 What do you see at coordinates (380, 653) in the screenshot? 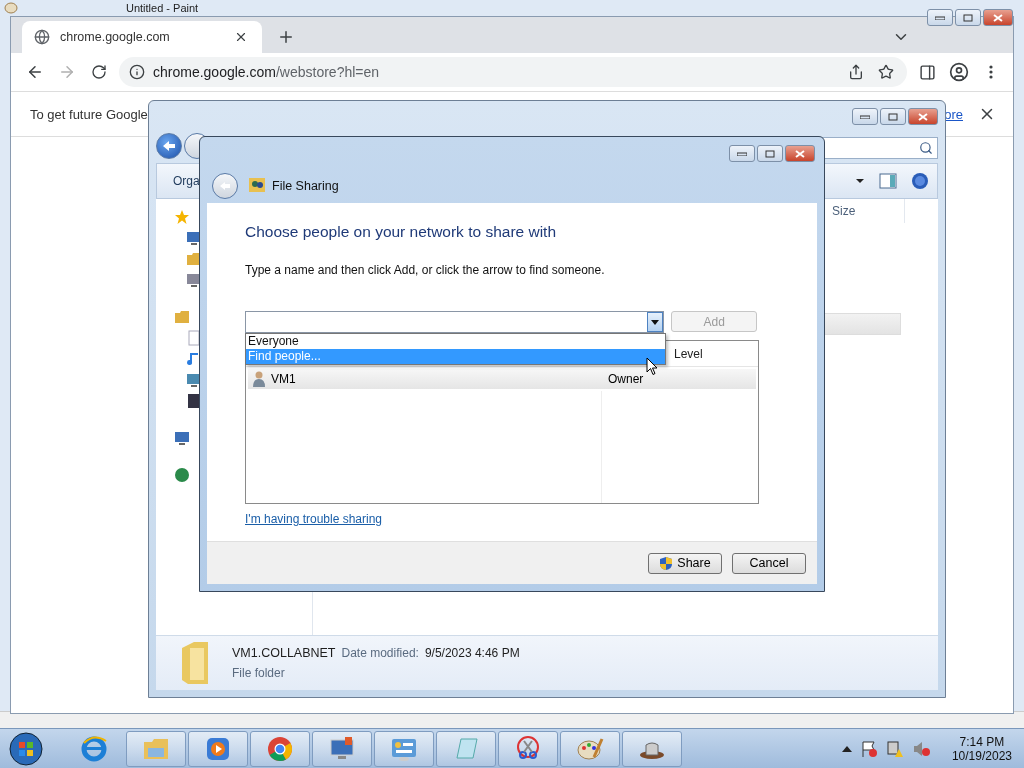
I see `date-modified-label: Date modified:` at bounding box center [380, 653].